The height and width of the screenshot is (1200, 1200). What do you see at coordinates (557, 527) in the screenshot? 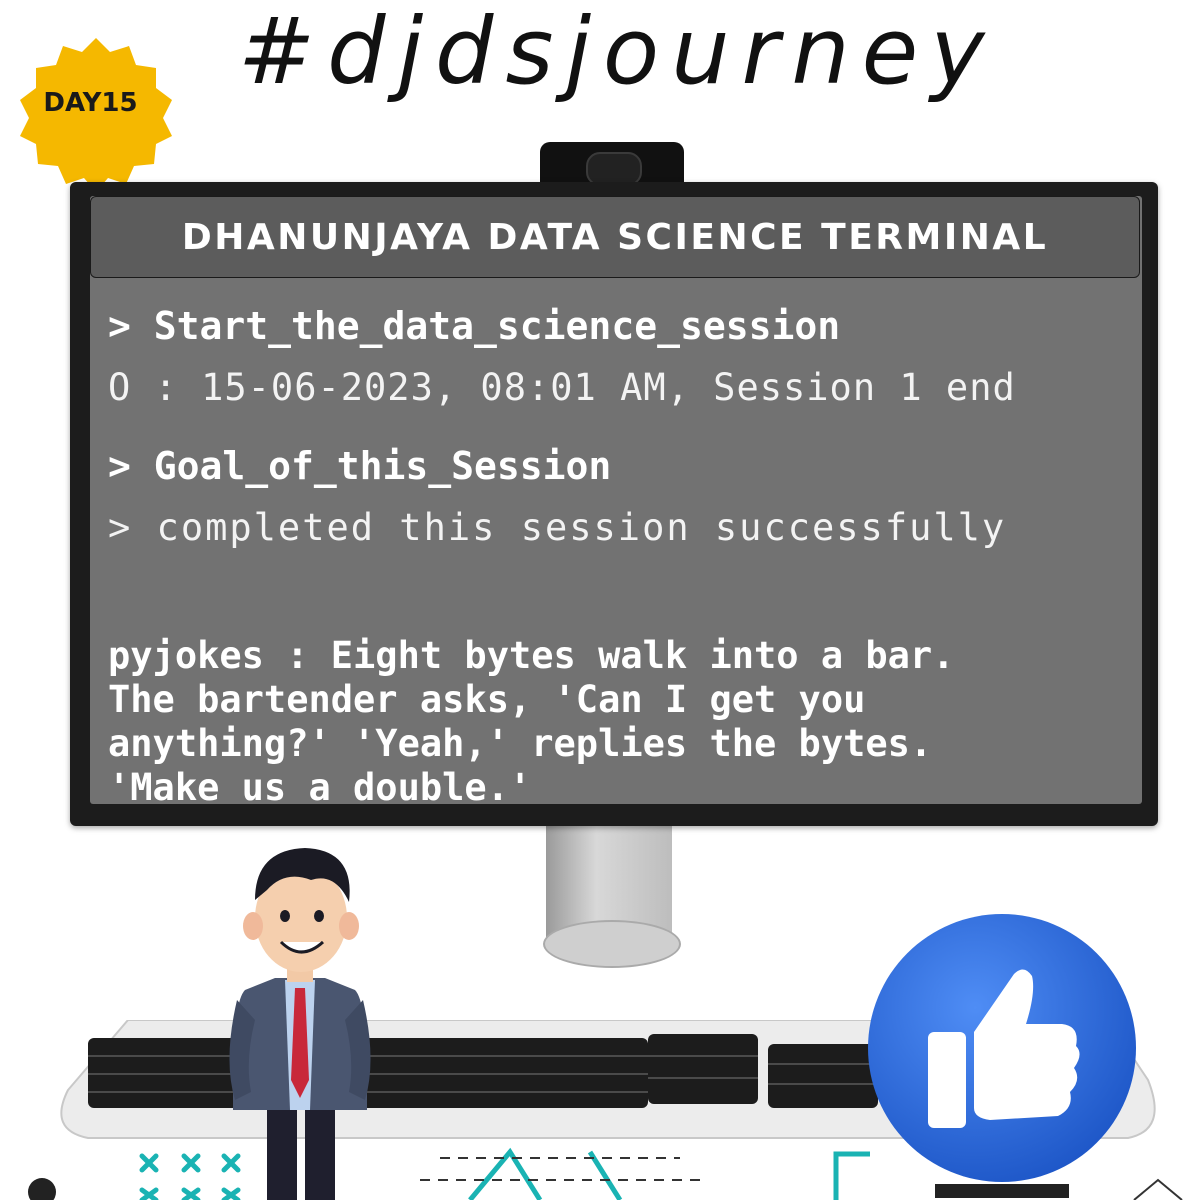
I see `output-goal-status: > completed this session successfully` at bounding box center [557, 527].